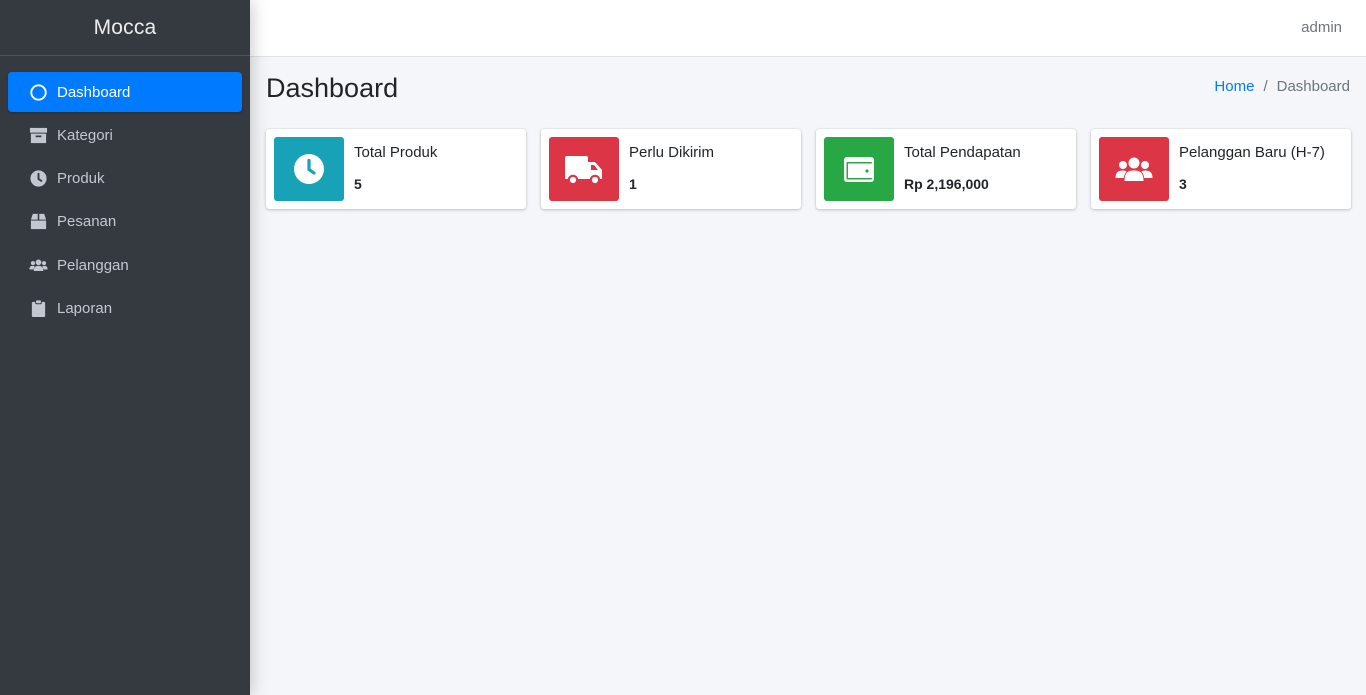 The image size is (1366, 695). Describe the element at coordinates (358, 184) in the screenshot. I see `info-box-value: 5` at that location.